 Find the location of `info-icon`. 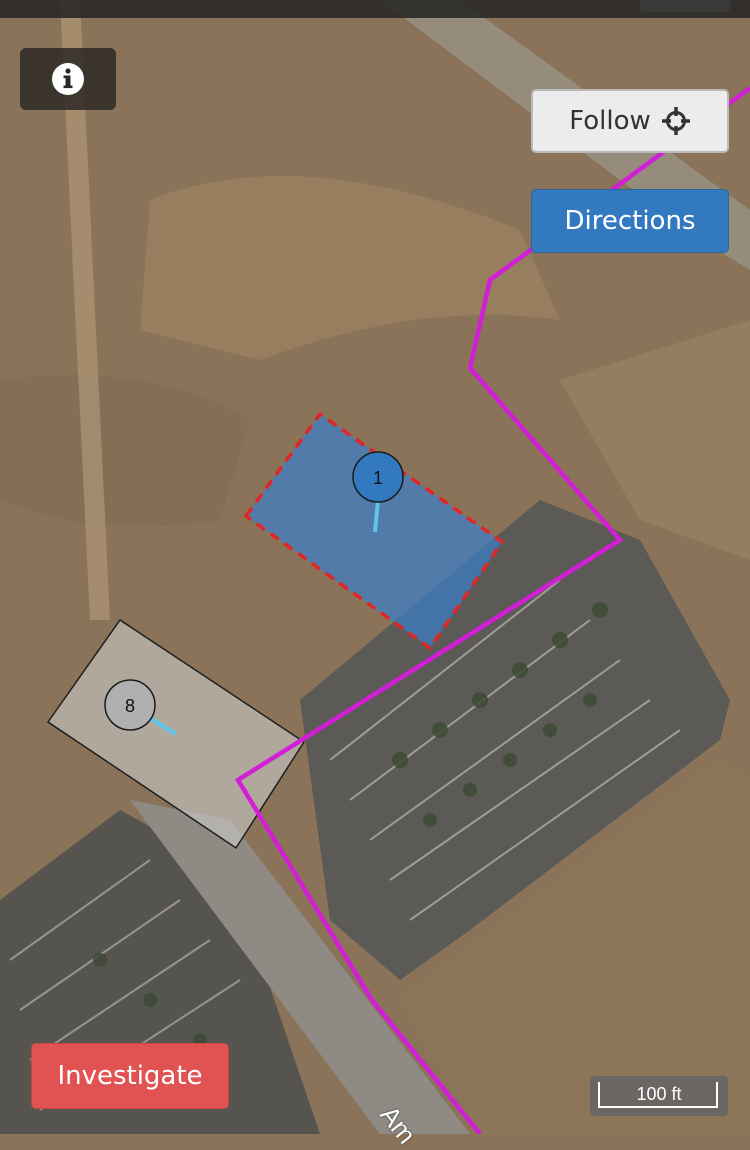

info-icon is located at coordinates (68, 79).